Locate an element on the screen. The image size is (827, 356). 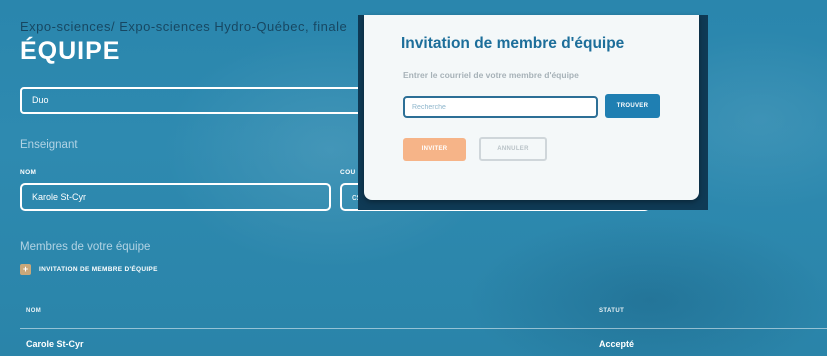
invite-member-link: + INVITATION DE MEMBRE D'ÉQUIPE is located at coordinates (89, 269).